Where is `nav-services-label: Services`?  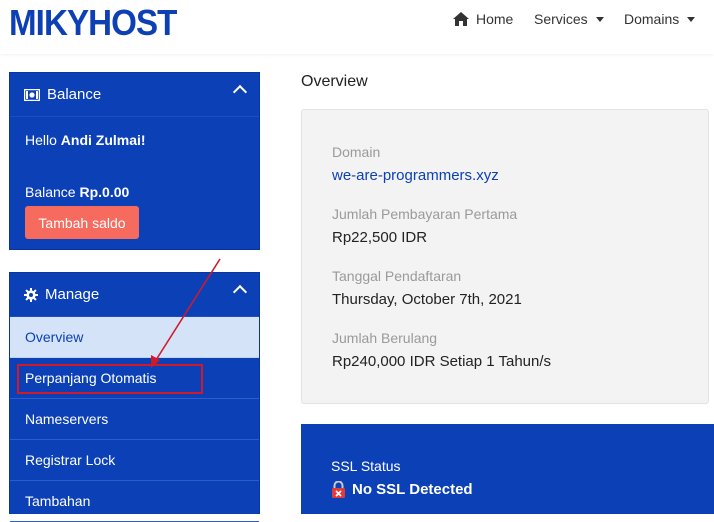
nav-services-label: Services is located at coordinates (561, 19).